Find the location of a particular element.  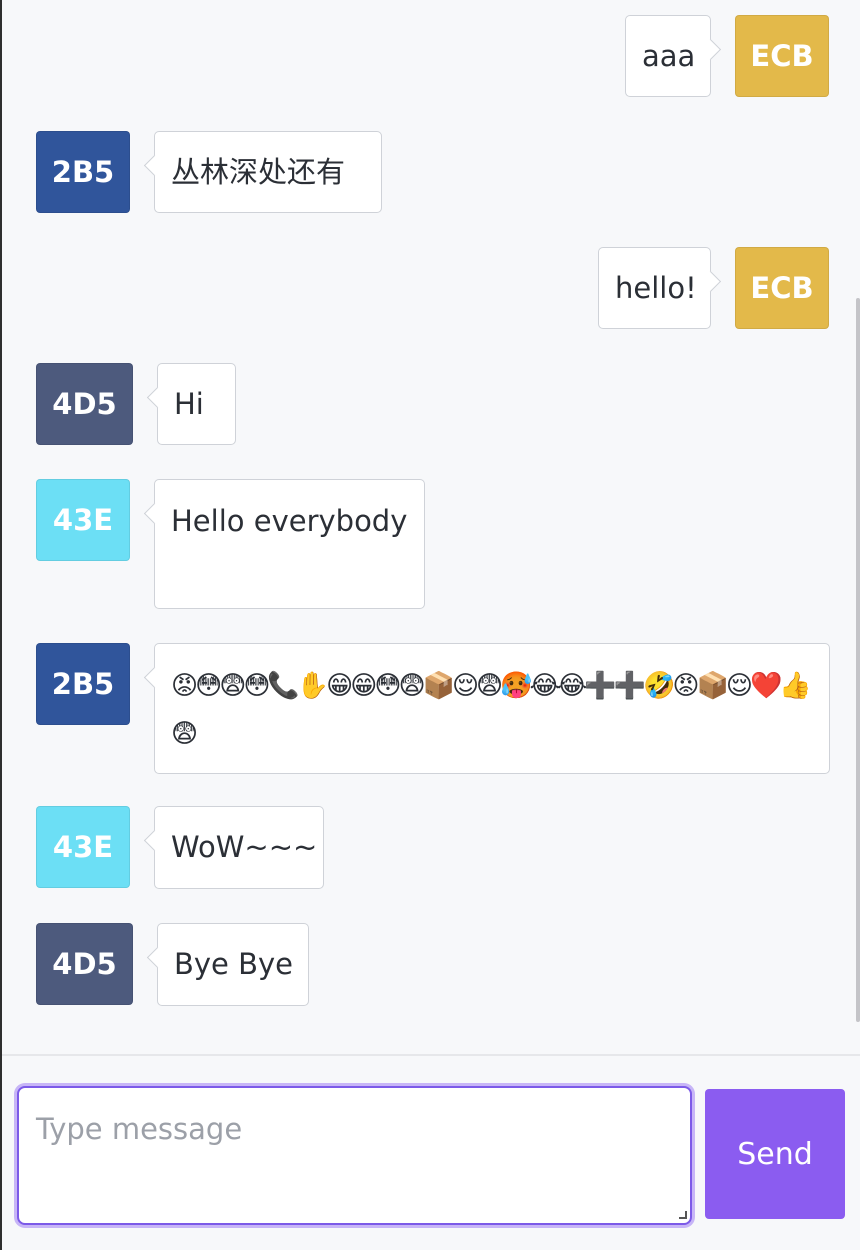

message-text: hello! is located at coordinates (656, 288).